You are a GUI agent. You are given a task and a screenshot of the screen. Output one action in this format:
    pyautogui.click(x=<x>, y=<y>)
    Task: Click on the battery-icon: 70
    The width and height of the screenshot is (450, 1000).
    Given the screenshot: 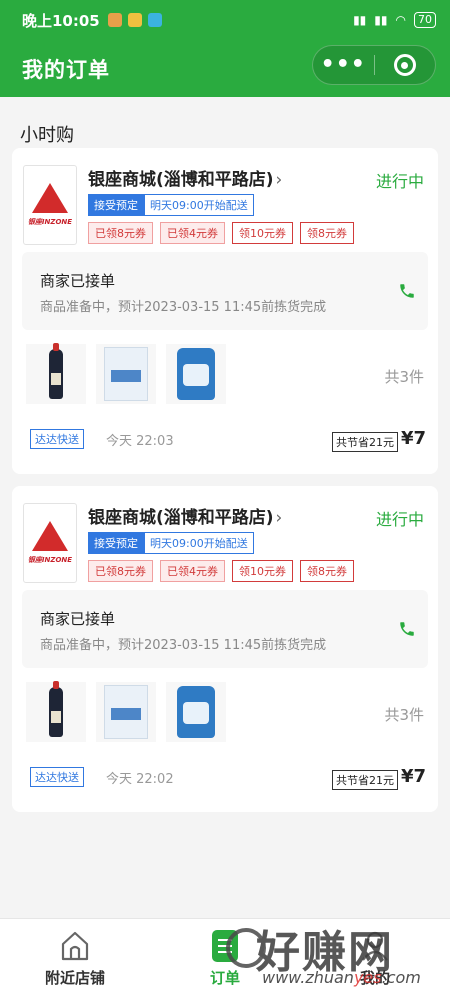 What is the action you would take?
    pyautogui.click(x=425, y=20)
    